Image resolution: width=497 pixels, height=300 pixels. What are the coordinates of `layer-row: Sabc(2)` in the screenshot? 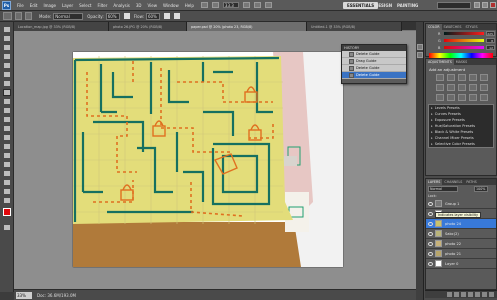 It's located at (461, 234).